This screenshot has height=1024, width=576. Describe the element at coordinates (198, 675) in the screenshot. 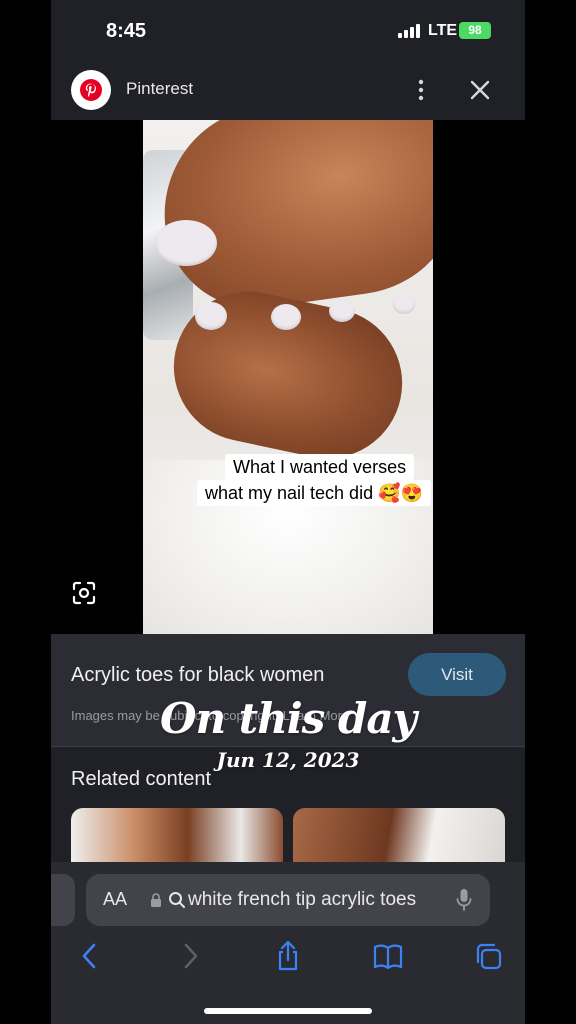

I see `pin-title: Acrylic toes for black women` at that location.